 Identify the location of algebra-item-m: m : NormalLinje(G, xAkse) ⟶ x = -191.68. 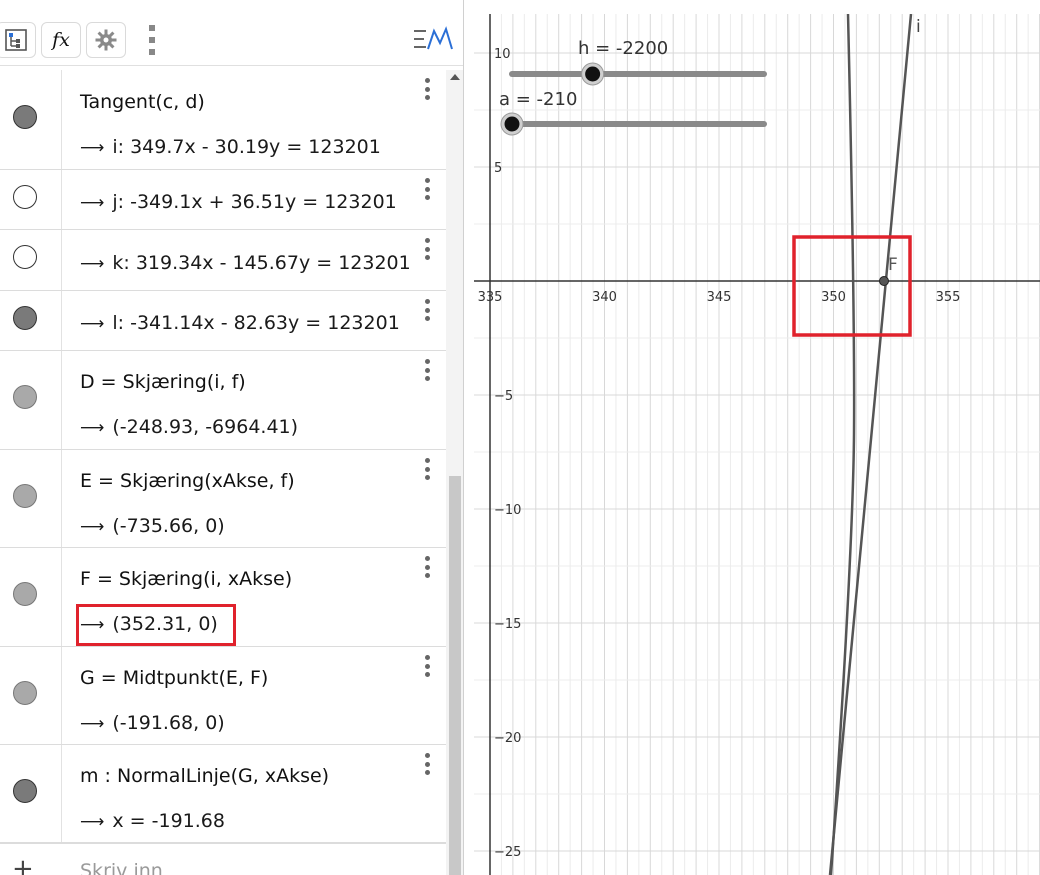
(223, 794).